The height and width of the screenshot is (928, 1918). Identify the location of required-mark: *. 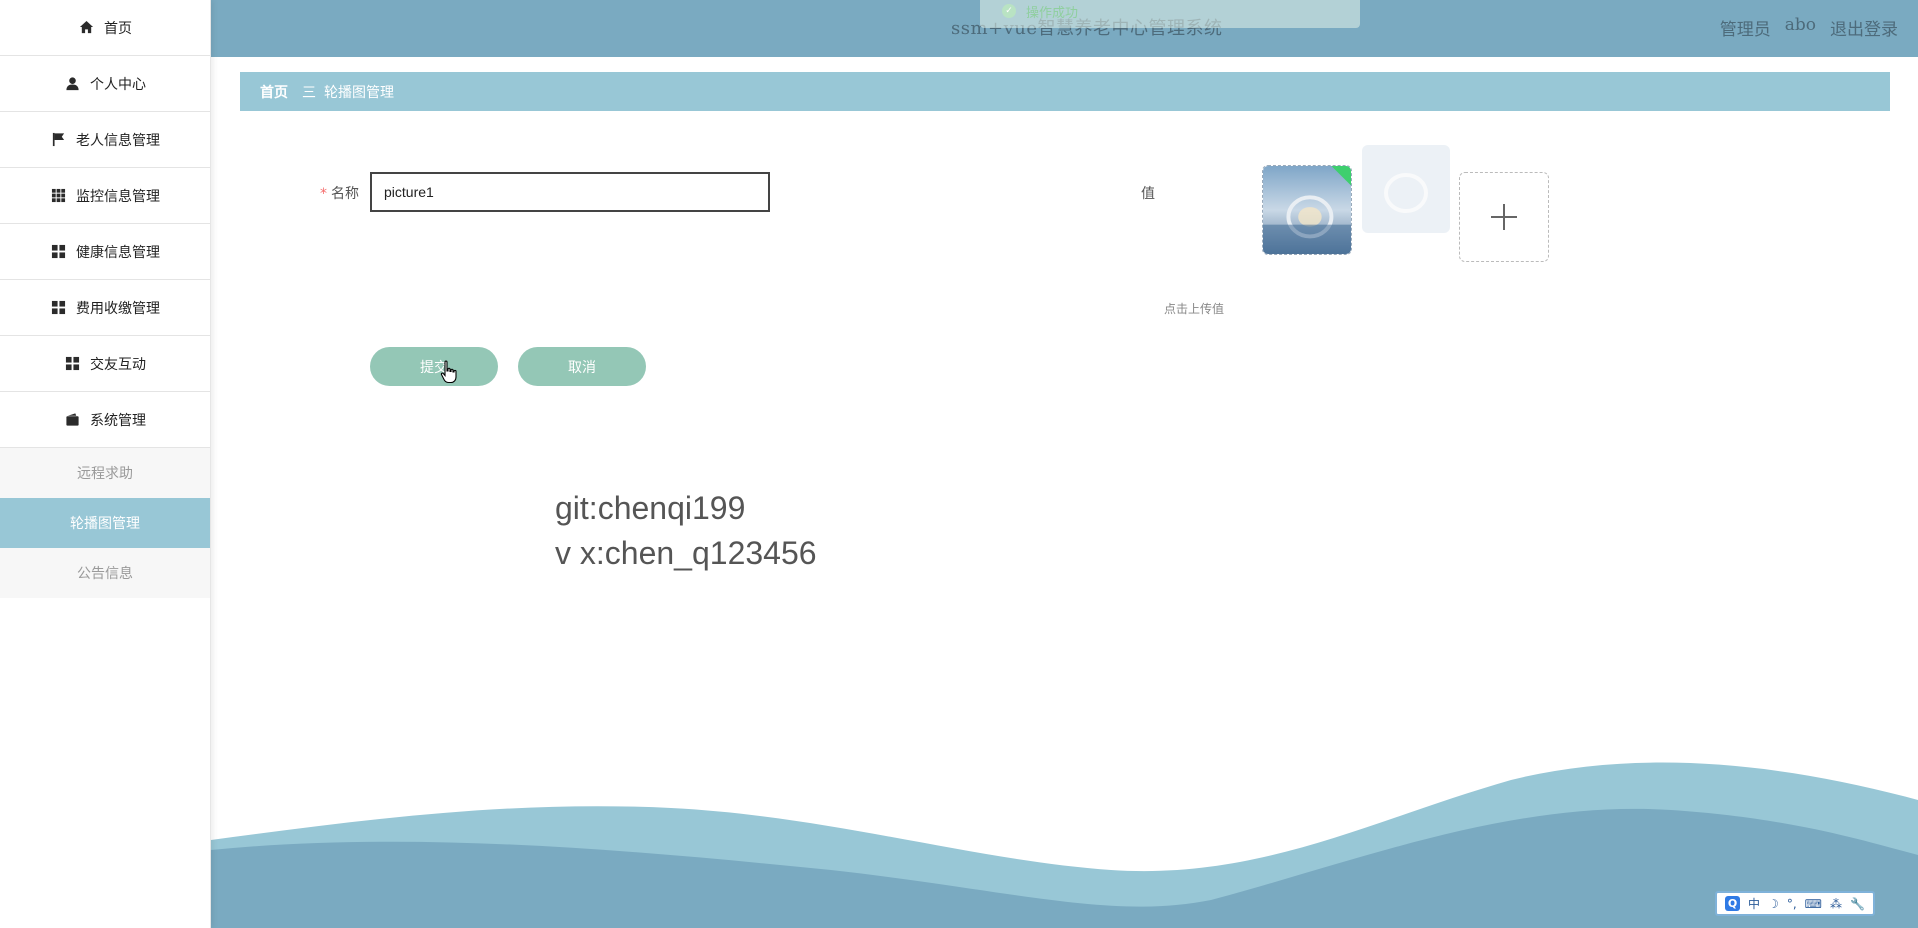
(323, 194).